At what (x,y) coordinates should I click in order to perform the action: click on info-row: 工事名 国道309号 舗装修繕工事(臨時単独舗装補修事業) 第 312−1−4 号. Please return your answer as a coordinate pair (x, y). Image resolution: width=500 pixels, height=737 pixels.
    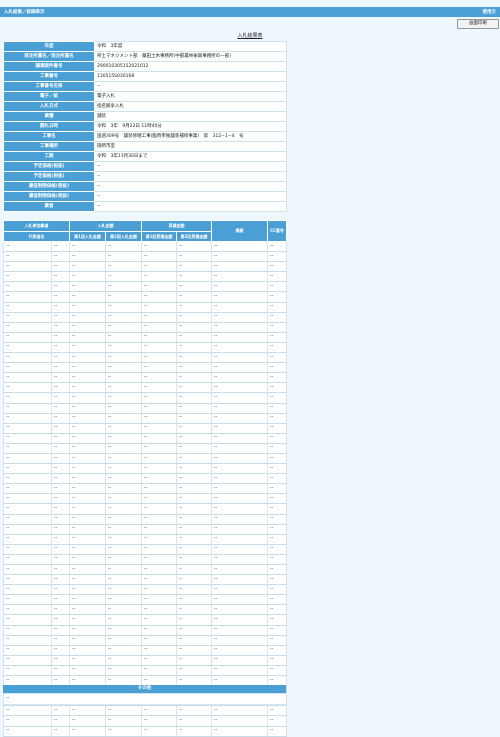
    Looking at the image, I should click on (145, 136).